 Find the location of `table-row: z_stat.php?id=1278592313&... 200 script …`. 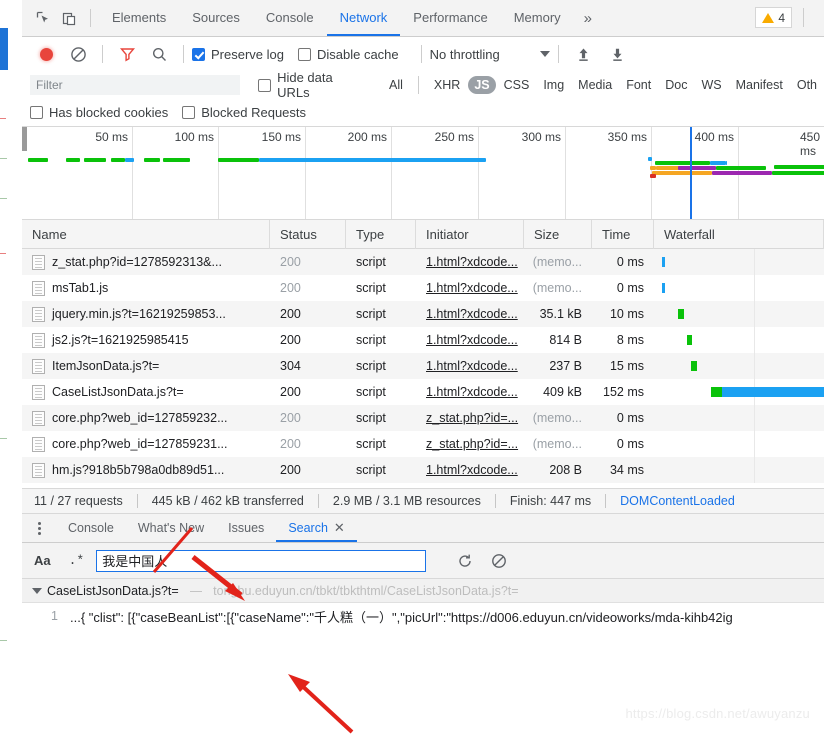

table-row: z_stat.php?id=1278592313&... 200 script … is located at coordinates (423, 262).